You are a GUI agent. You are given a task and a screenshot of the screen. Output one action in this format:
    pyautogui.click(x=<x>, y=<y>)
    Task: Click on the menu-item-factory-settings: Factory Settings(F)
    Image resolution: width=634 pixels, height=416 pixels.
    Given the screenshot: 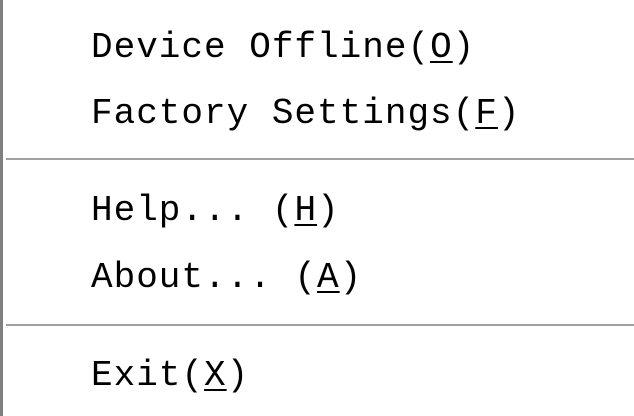 What is the action you would take?
    pyautogui.click(x=320, y=115)
    